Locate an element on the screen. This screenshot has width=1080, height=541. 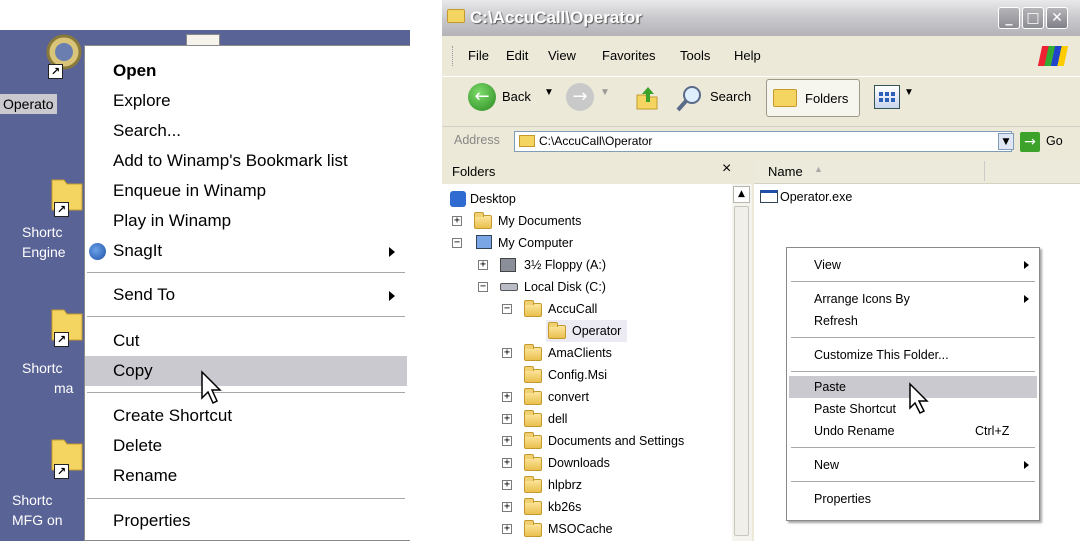
tree-item-documents-and-settings: + Documents and Settings is located at coordinates (593, 441).